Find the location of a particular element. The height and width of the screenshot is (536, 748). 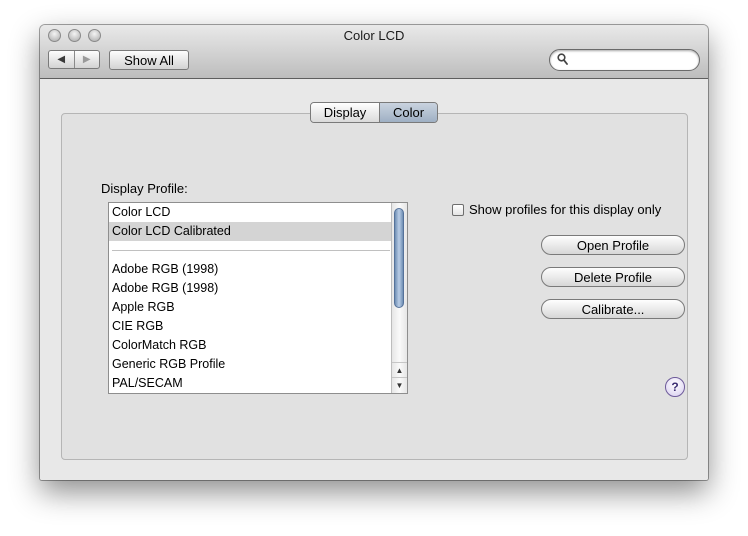

search-icon is located at coordinates (562, 59).